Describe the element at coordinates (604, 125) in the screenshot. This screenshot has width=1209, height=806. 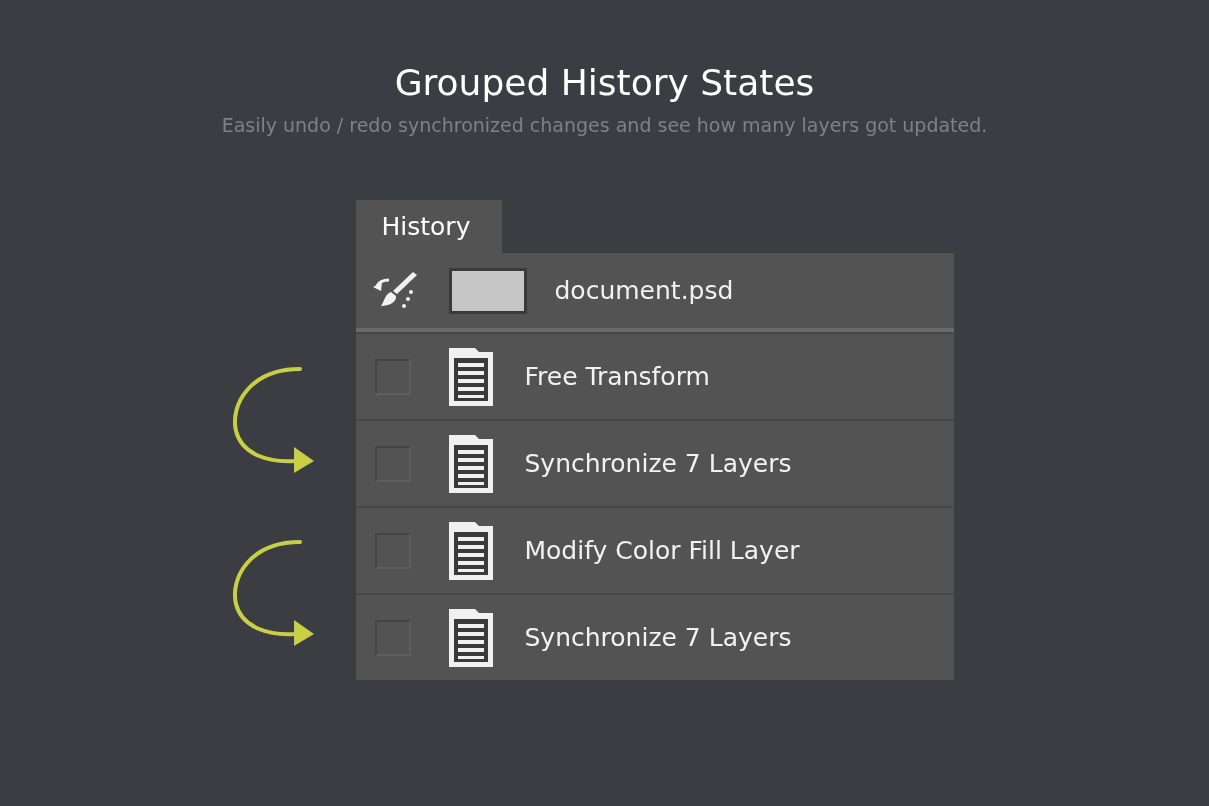
I see `page-subtitle: Easily undo / redo synchronized changes and see how many layers got updated.` at that location.